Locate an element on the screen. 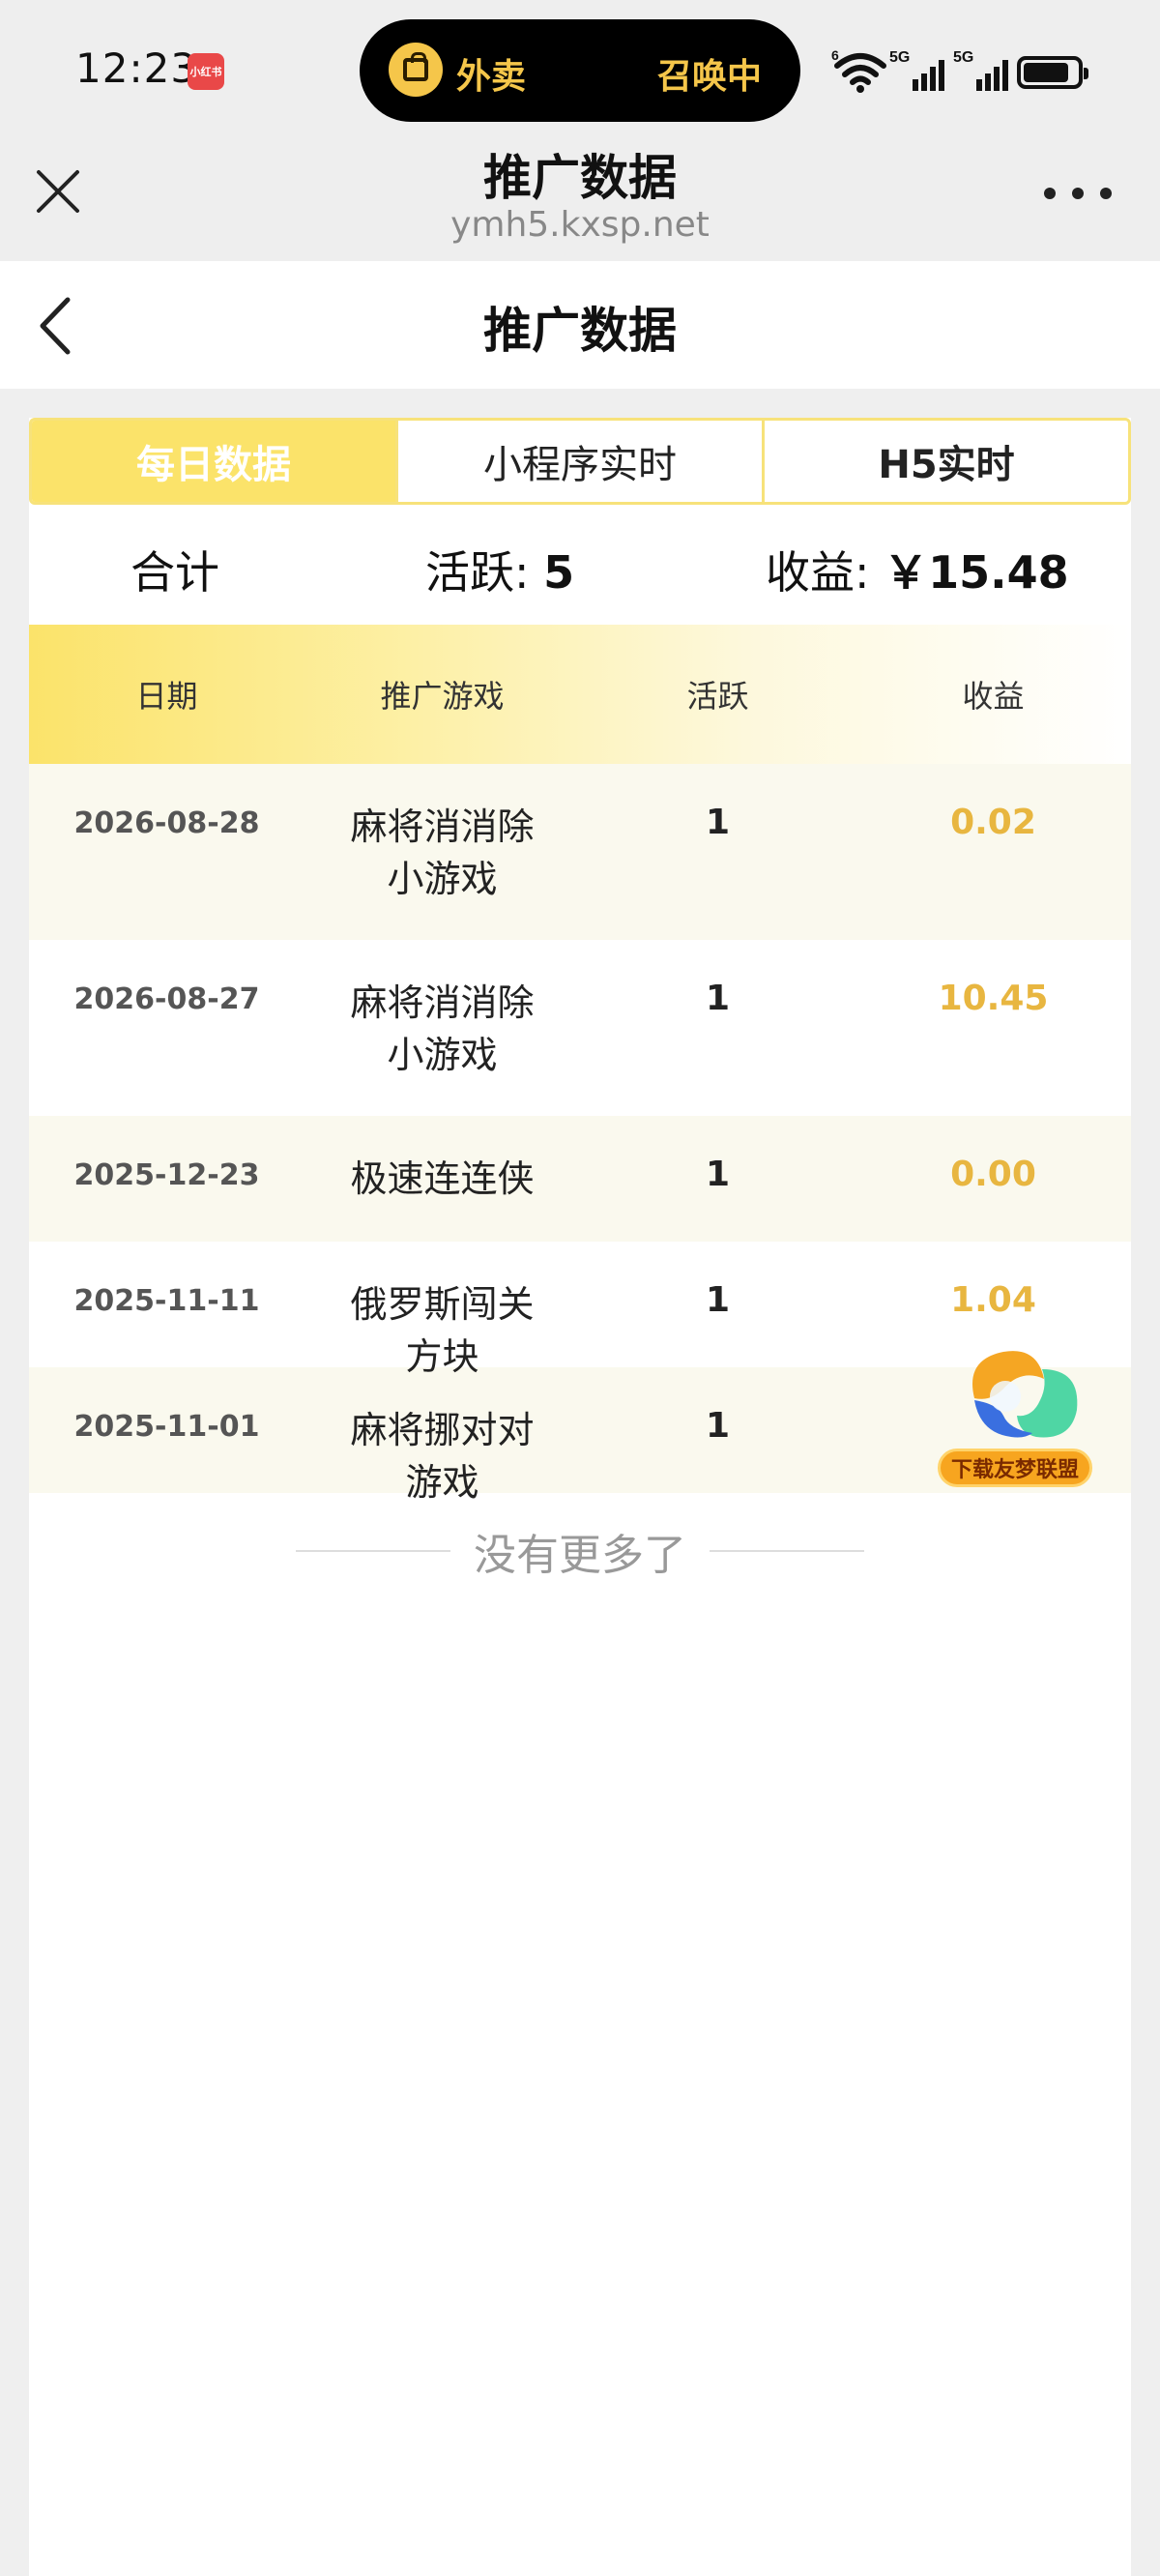  table-row: 2026-08-28 麻将消消除小游戏 1 0.02 is located at coordinates (580, 852).